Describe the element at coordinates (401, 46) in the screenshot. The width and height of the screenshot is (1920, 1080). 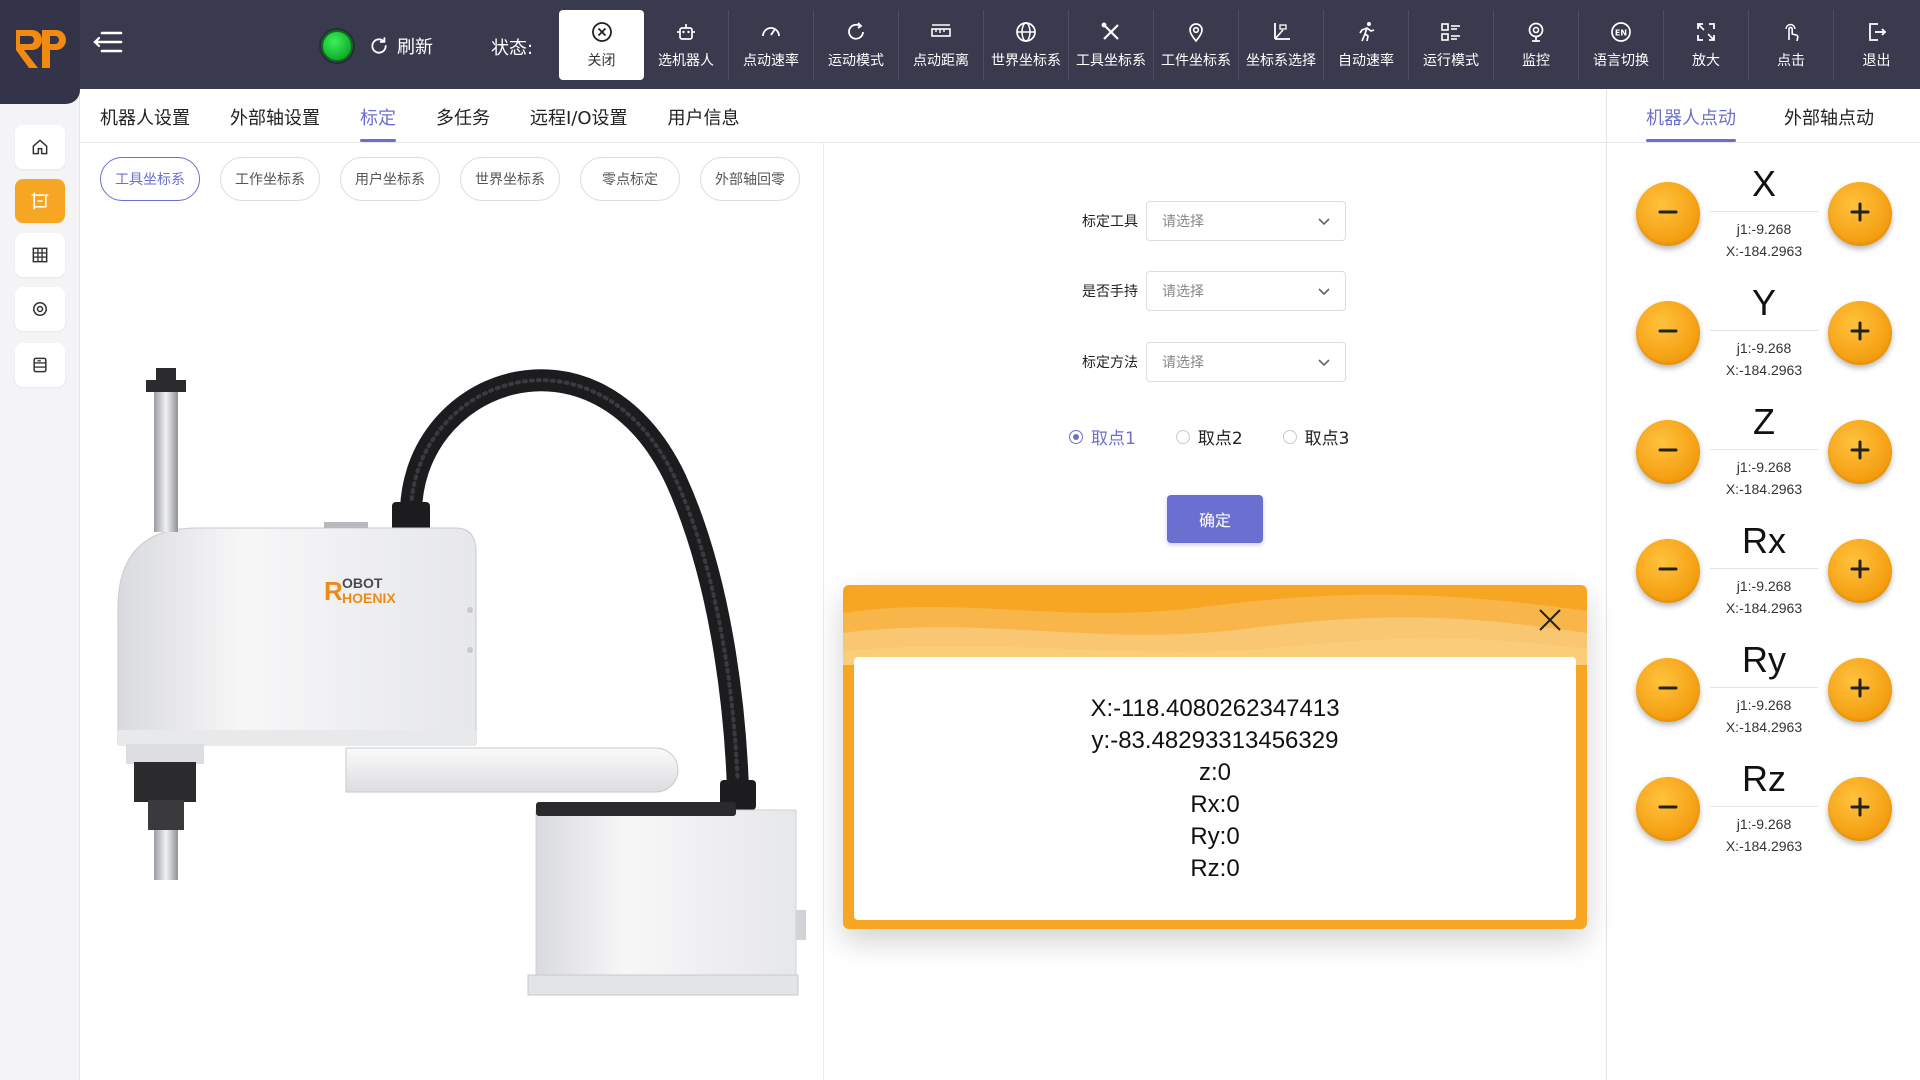
I see `refresh-button: 刷新` at that location.